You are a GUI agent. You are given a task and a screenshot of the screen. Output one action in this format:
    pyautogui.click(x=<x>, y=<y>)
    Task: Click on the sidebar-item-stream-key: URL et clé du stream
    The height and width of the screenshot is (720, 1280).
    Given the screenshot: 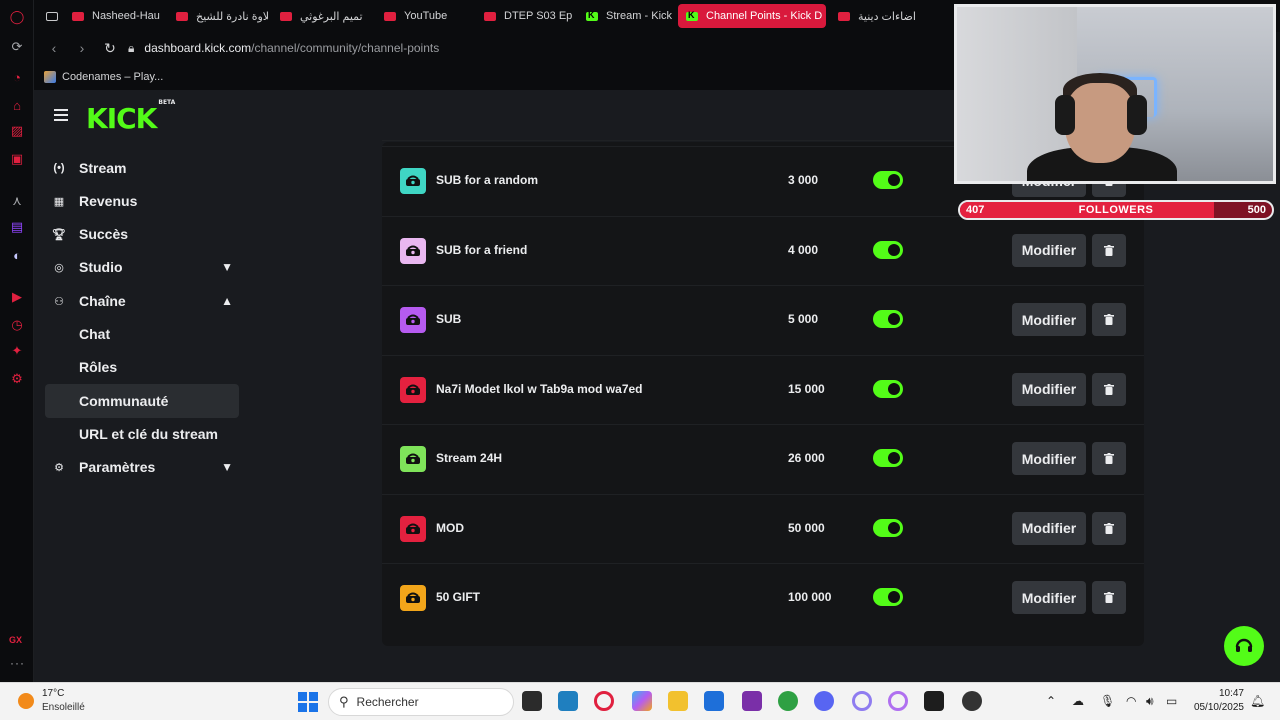 What is the action you would take?
    pyautogui.click(x=142, y=434)
    